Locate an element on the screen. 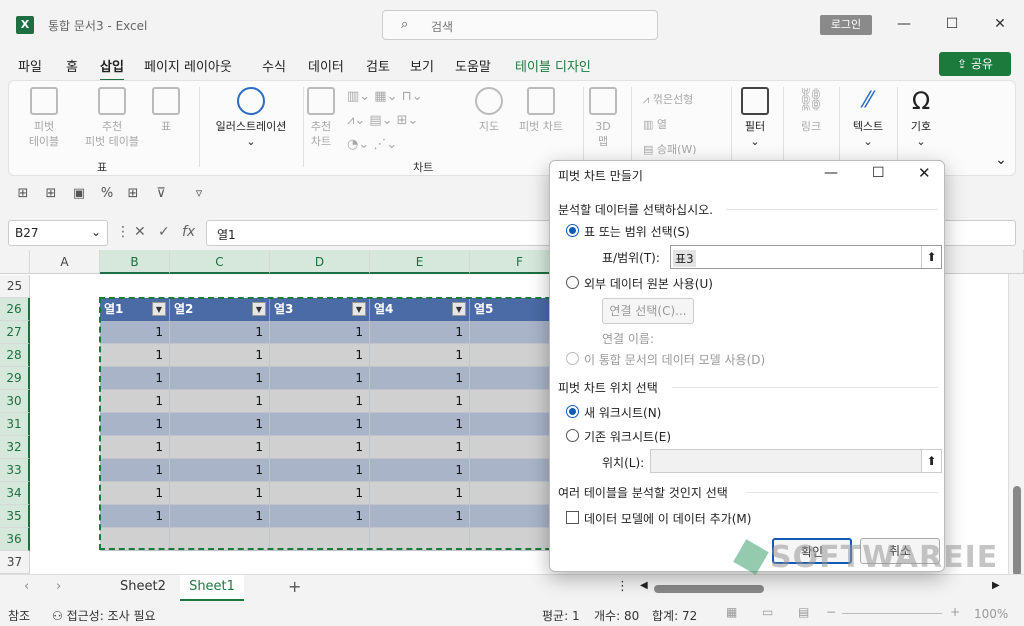 The image size is (1024, 626). percent-icon: % is located at coordinates (107, 195).